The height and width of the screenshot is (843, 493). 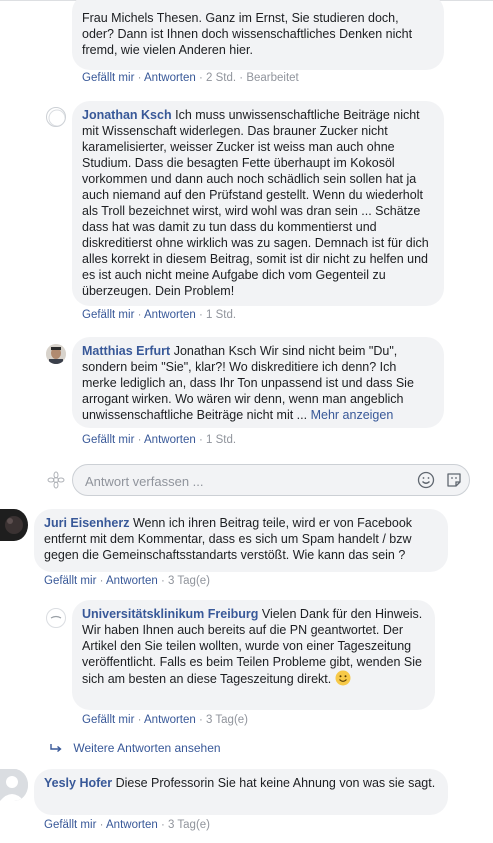 What do you see at coordinates (170, 614) in the screenshot?
I see `comment-author: Universitätsklinikum Freiburg` at bounding box center [170, 614].